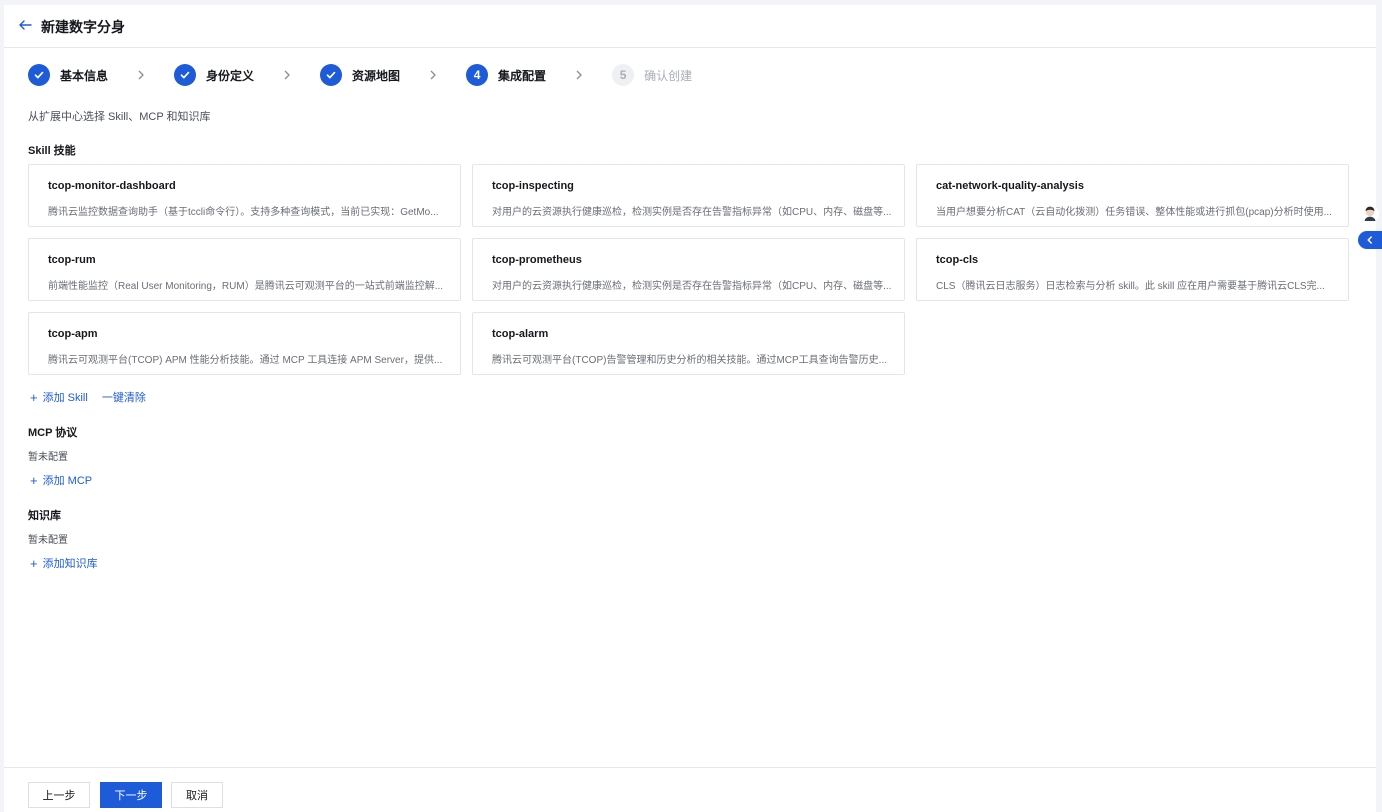  I want to click on add-skill-label: 添加 Skill, so click(65, 398).